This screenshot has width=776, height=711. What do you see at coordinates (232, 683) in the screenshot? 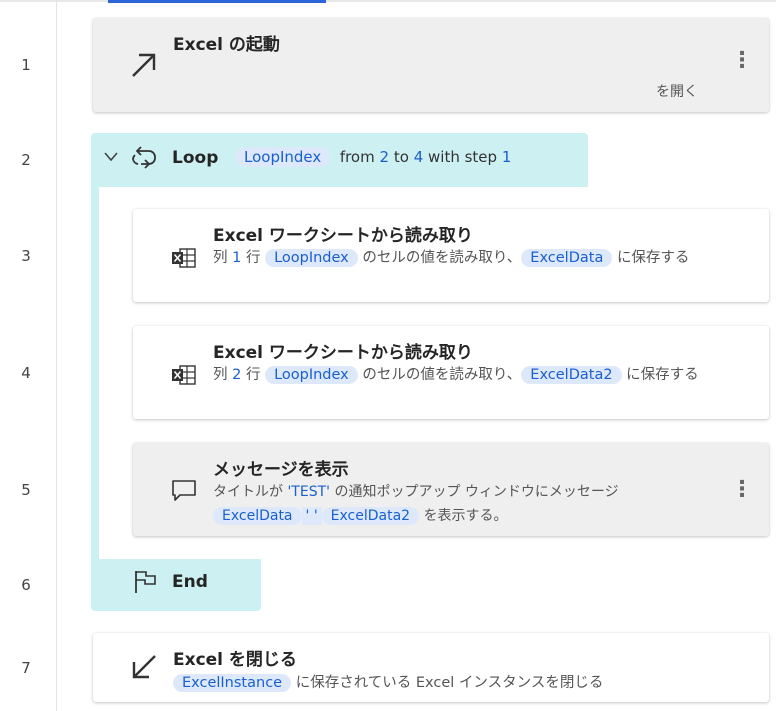
I see `instance-var-token: ExcelInstance` at bounding box center [232, 683].